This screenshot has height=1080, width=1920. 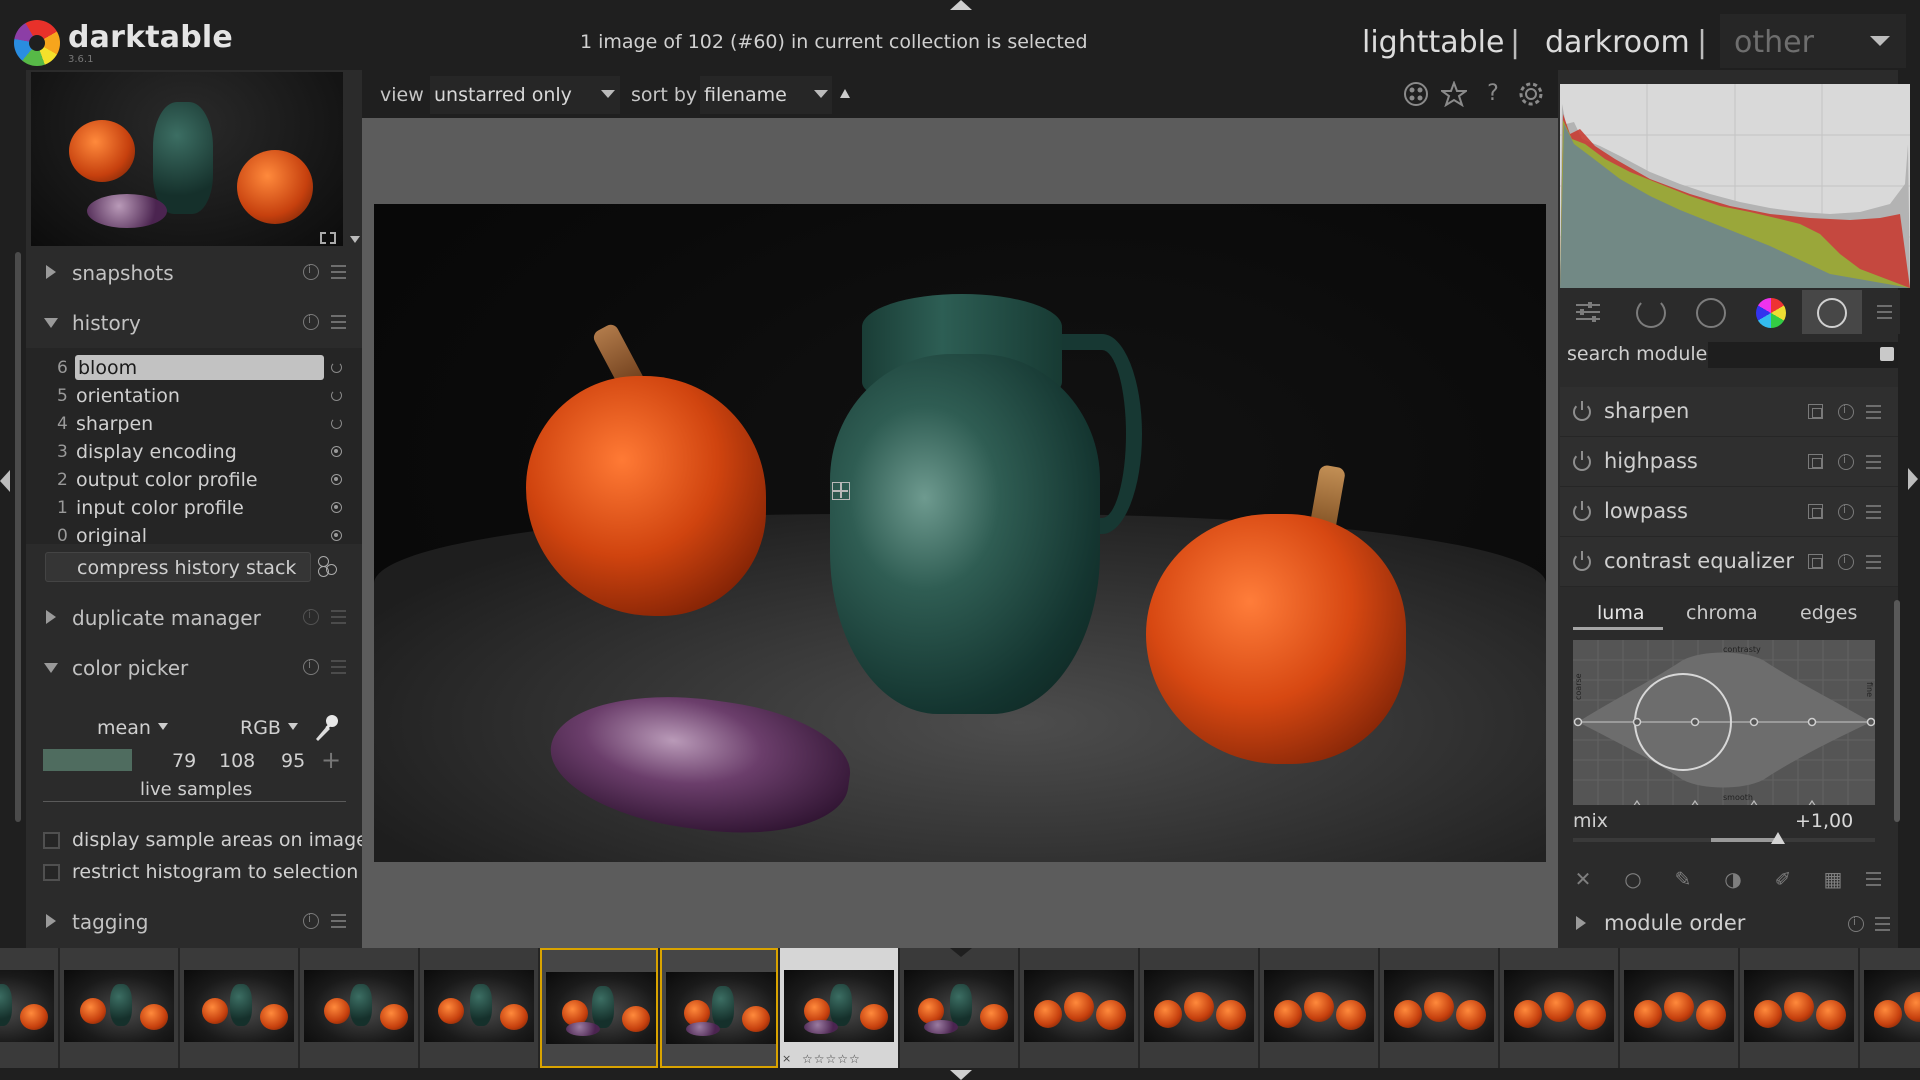 What do you see at coordinates (1729, 462) in the screenshot?
I see `module-highpass: highpass` at bounding box center [1729, 462].